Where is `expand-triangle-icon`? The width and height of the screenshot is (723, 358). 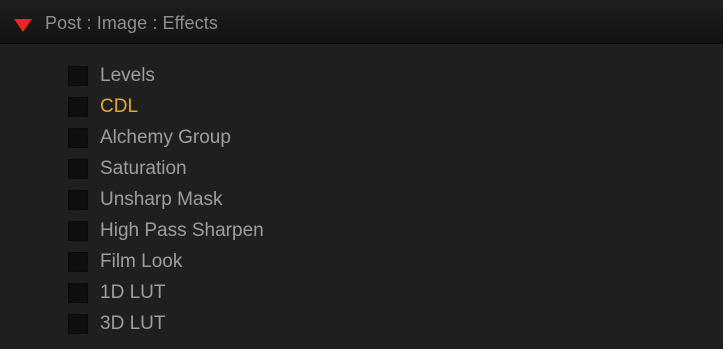 expand-triangle-icon is located at coordinates (23, 25).